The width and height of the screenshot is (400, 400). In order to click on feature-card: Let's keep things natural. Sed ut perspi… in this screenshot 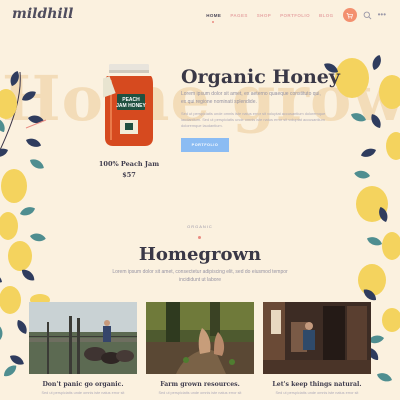, I will do `click(317, 348)`.